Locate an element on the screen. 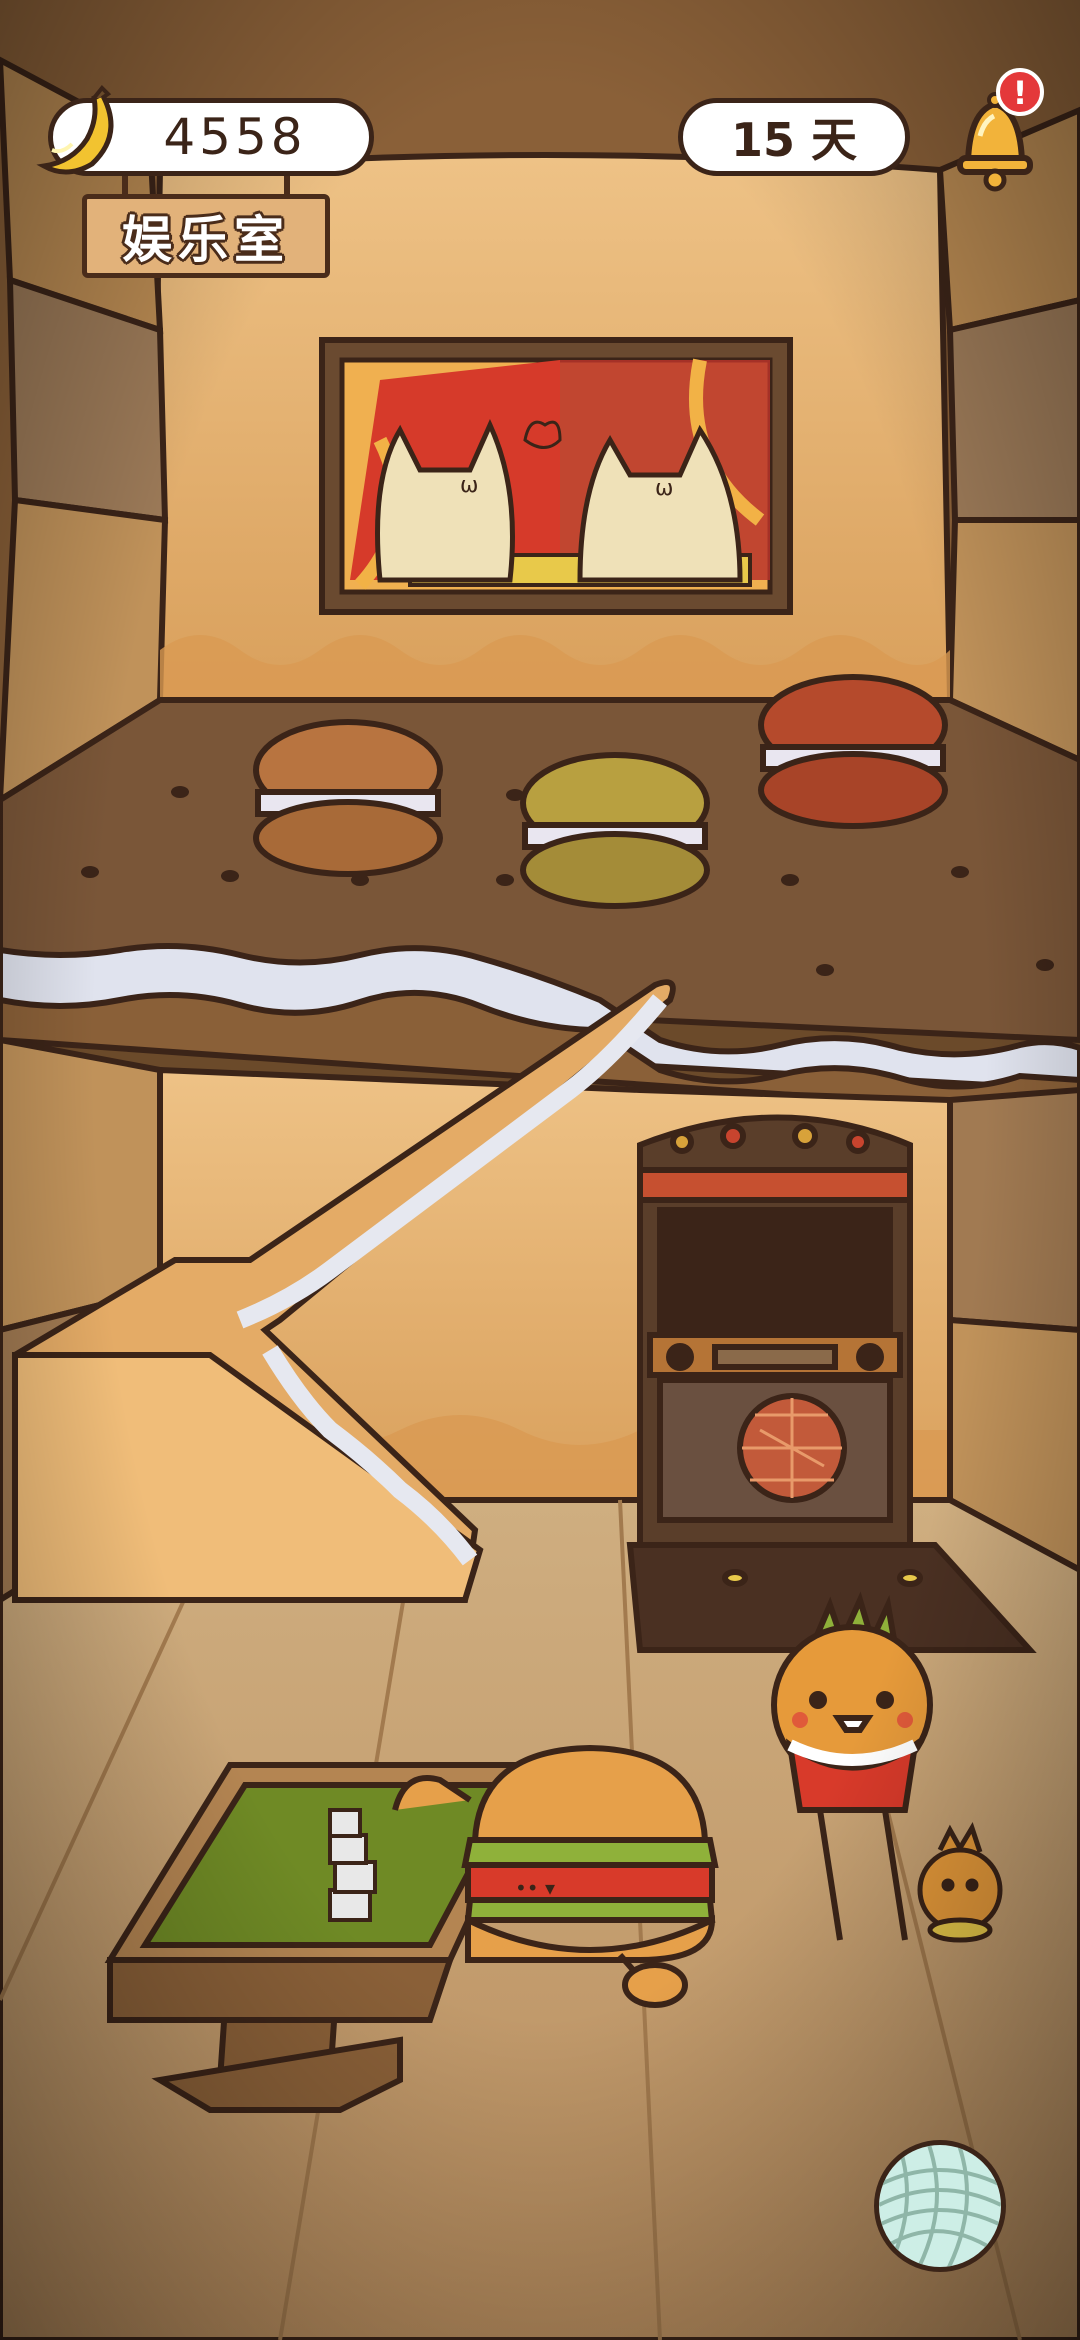  yarn-ball-menu-button is located at coordinates (940, 2206).